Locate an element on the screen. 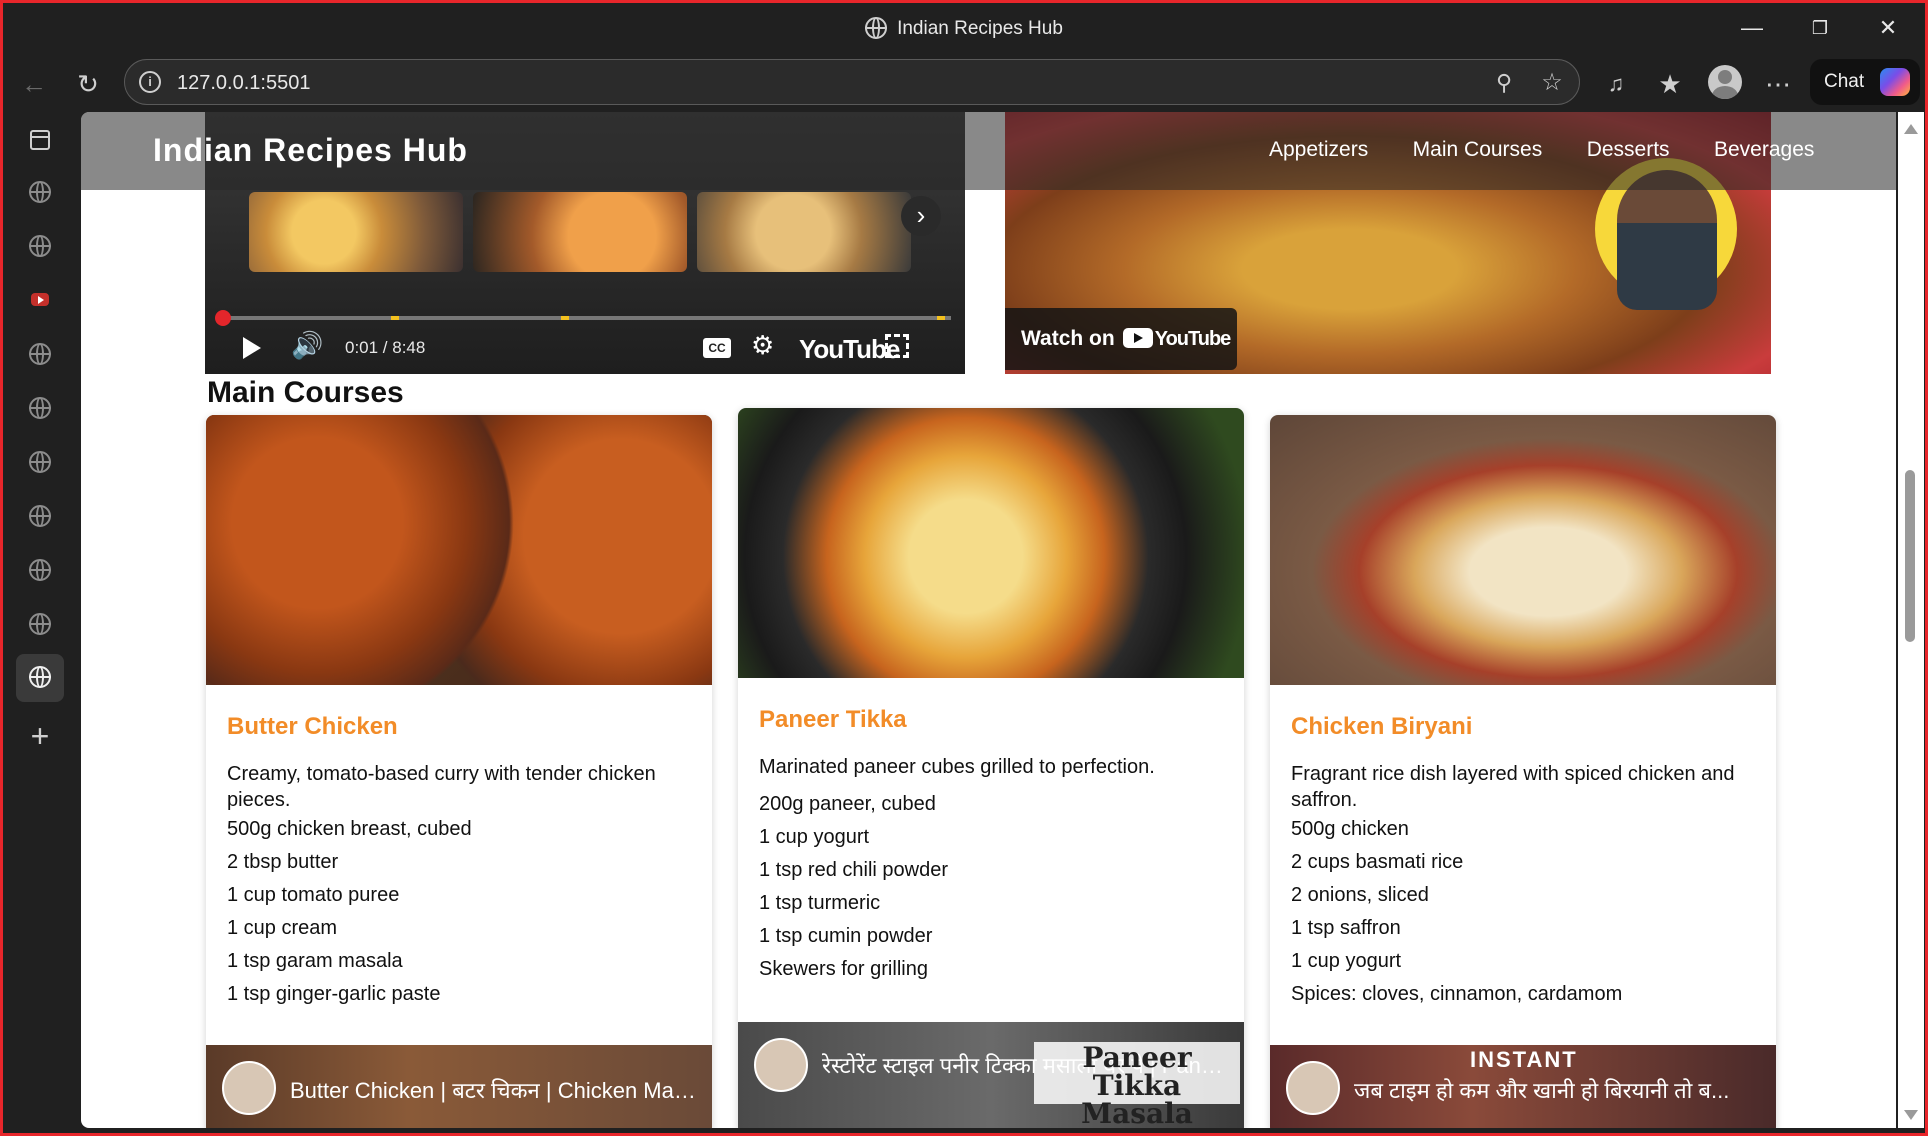 The image size is (1928, 1136). ingredient-item: 1 tsp turmeric is located at coordinates (820, 903).